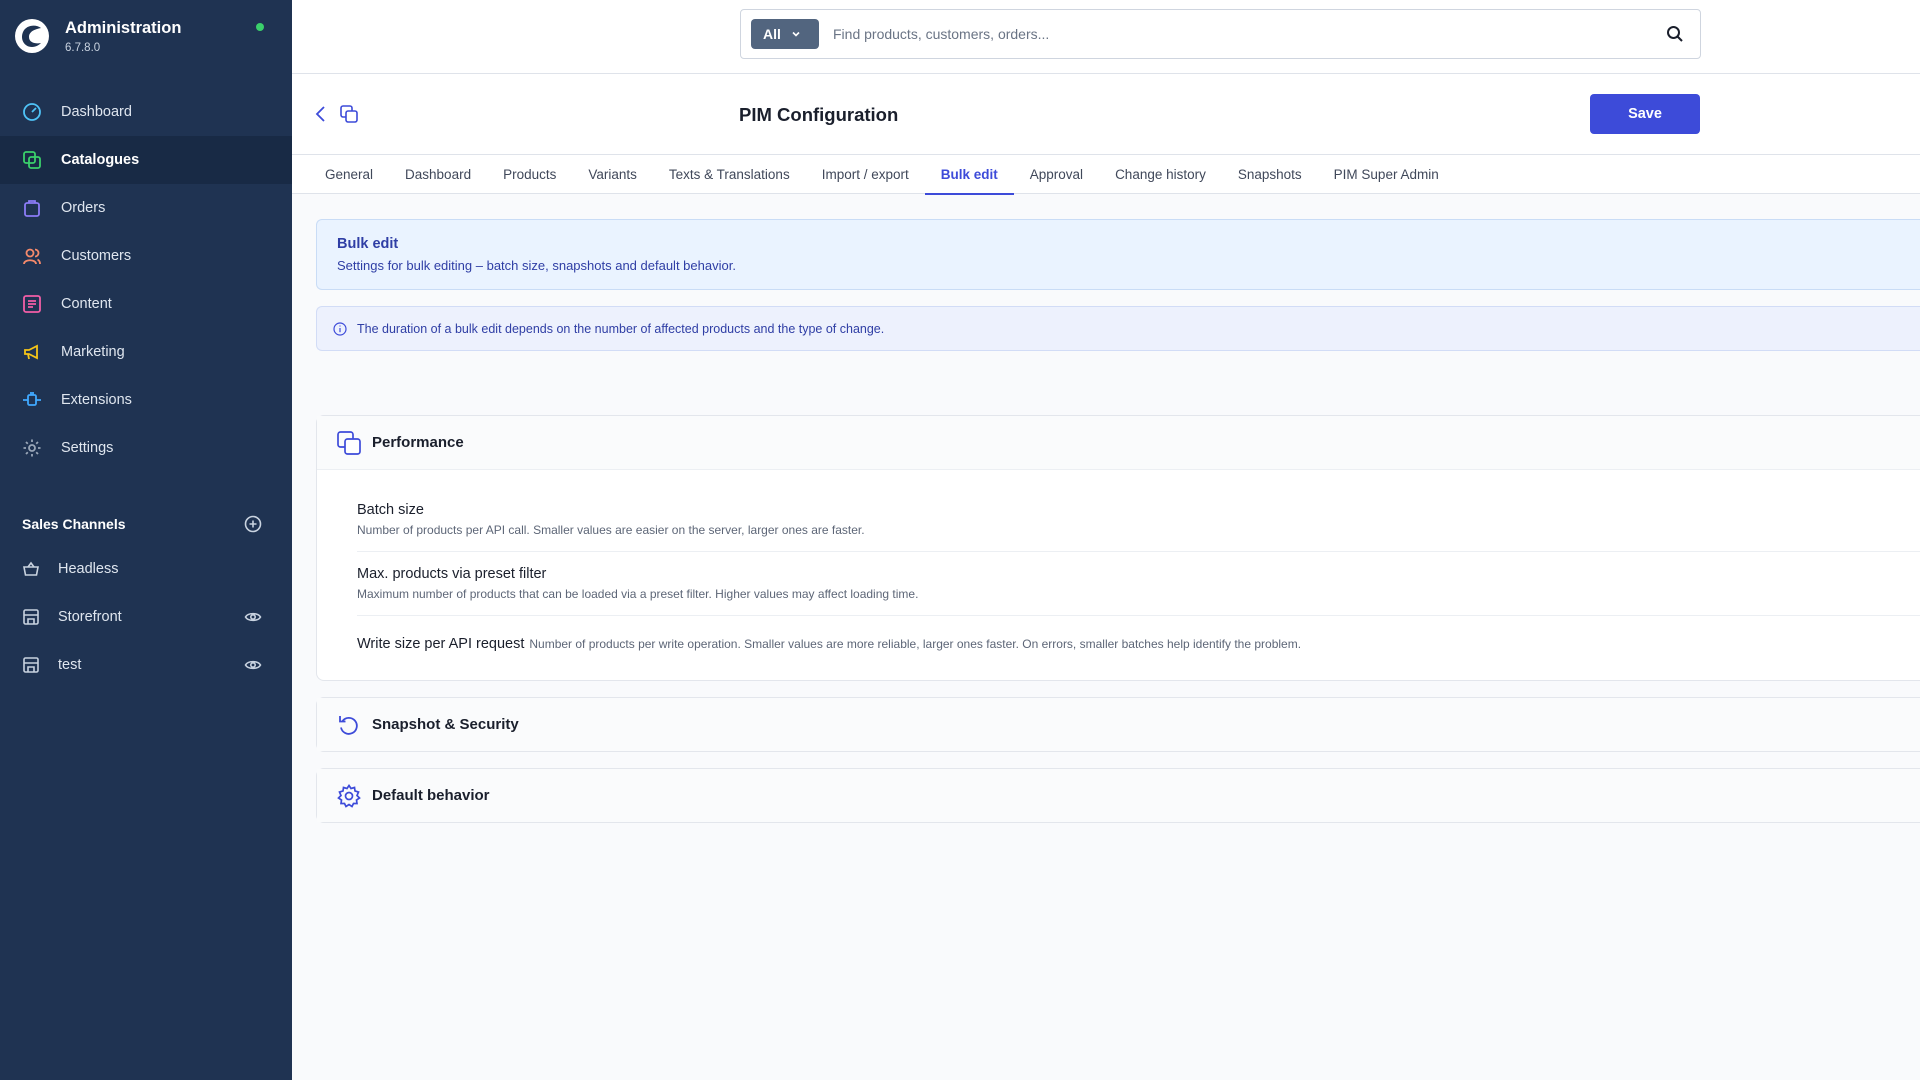  I want to click on search-input, so click(1249, 34).